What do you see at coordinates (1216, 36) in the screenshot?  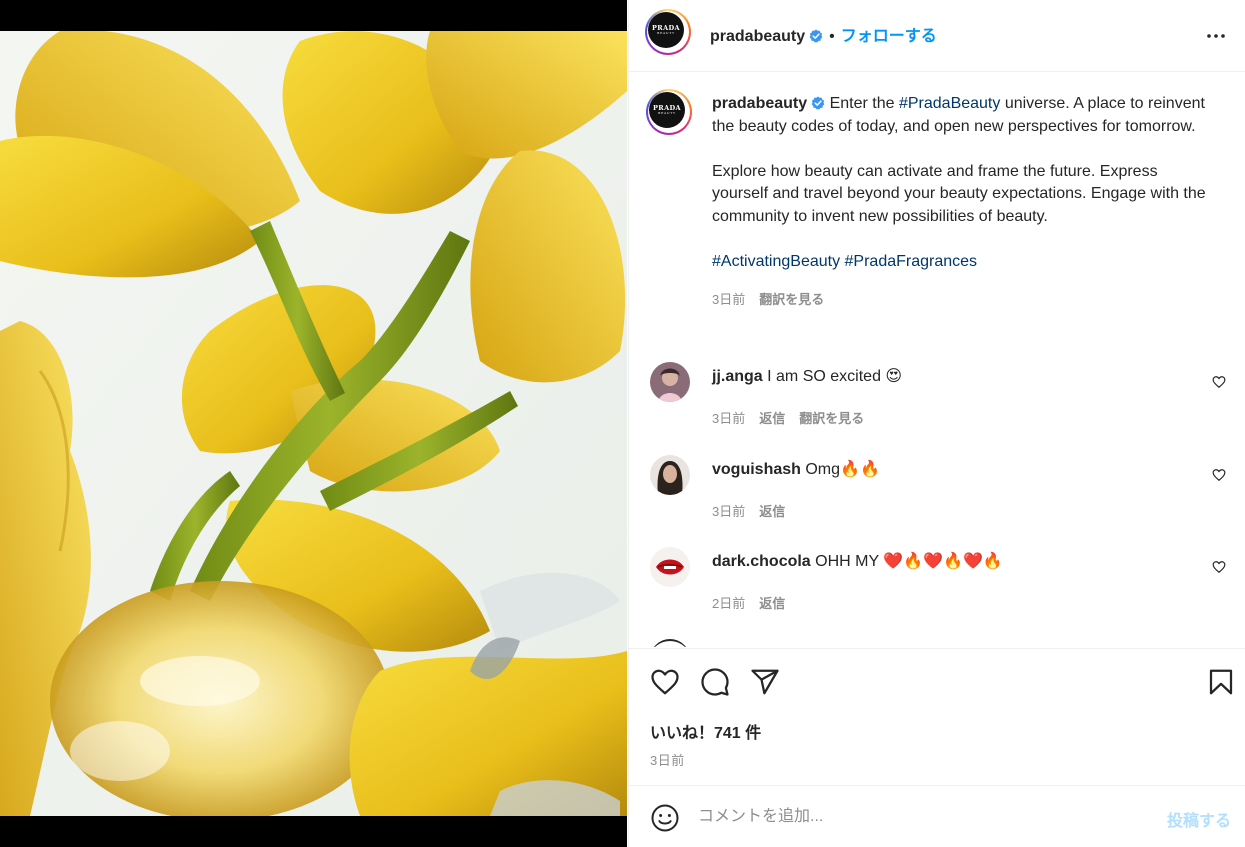 I see `more-horizontal-icon` at bounding box center [1216, 36].